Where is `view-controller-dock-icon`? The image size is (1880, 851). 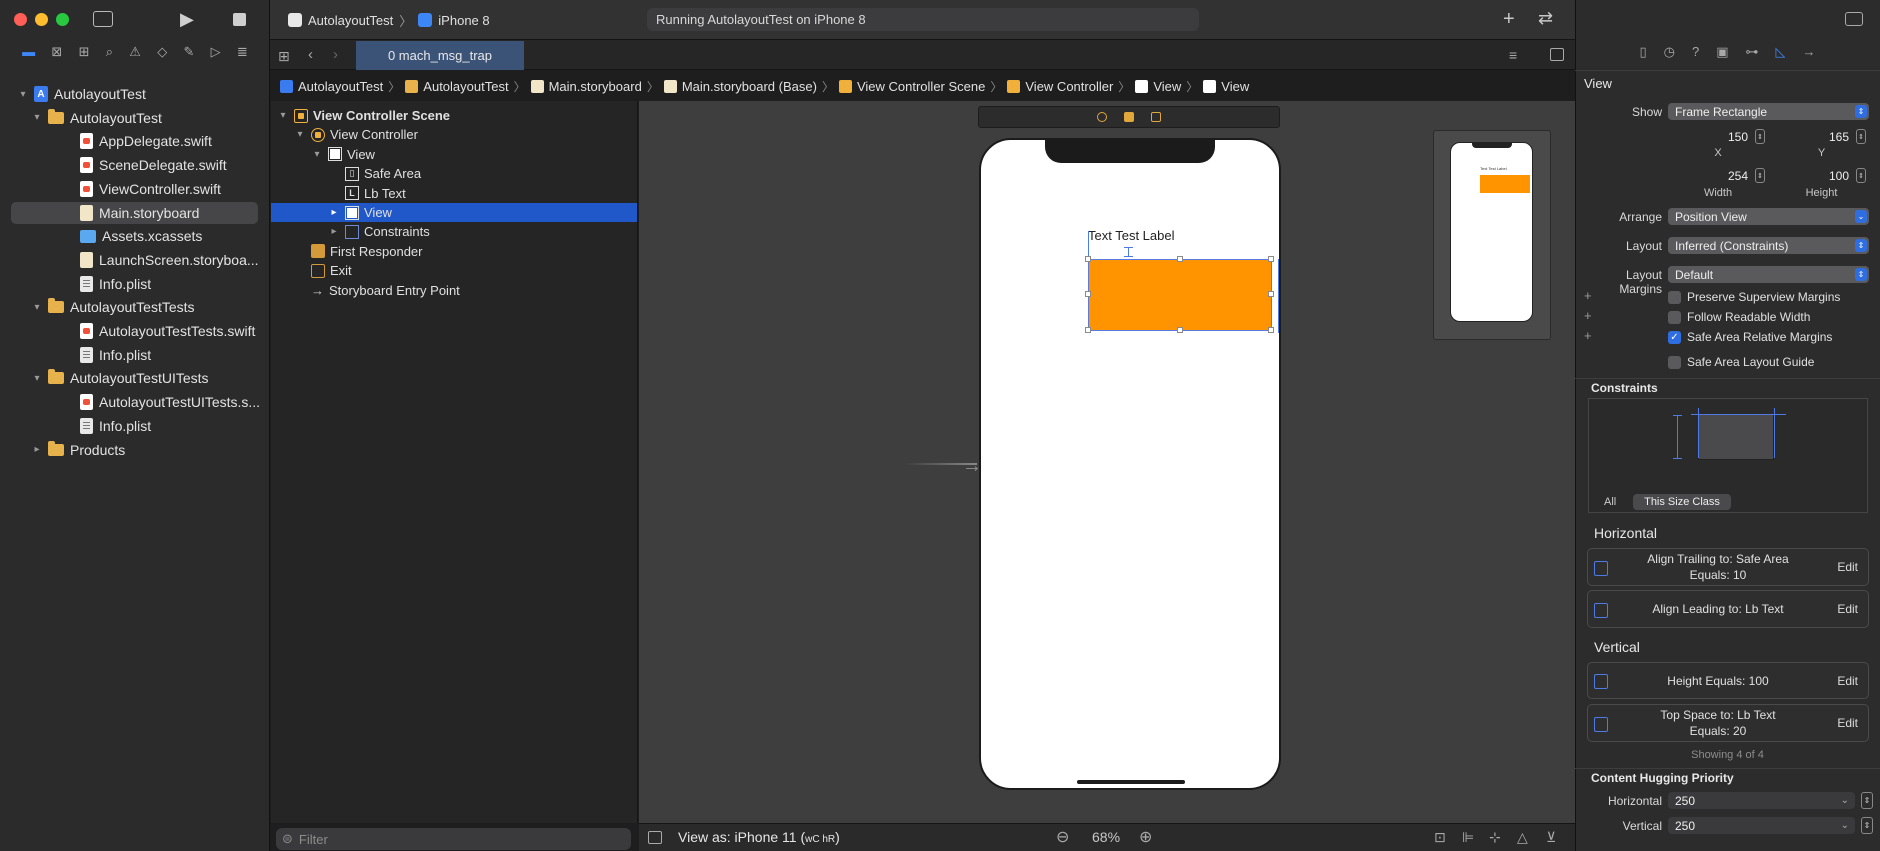
view-controller-dock-icon is located at coordinates (1102, 117).